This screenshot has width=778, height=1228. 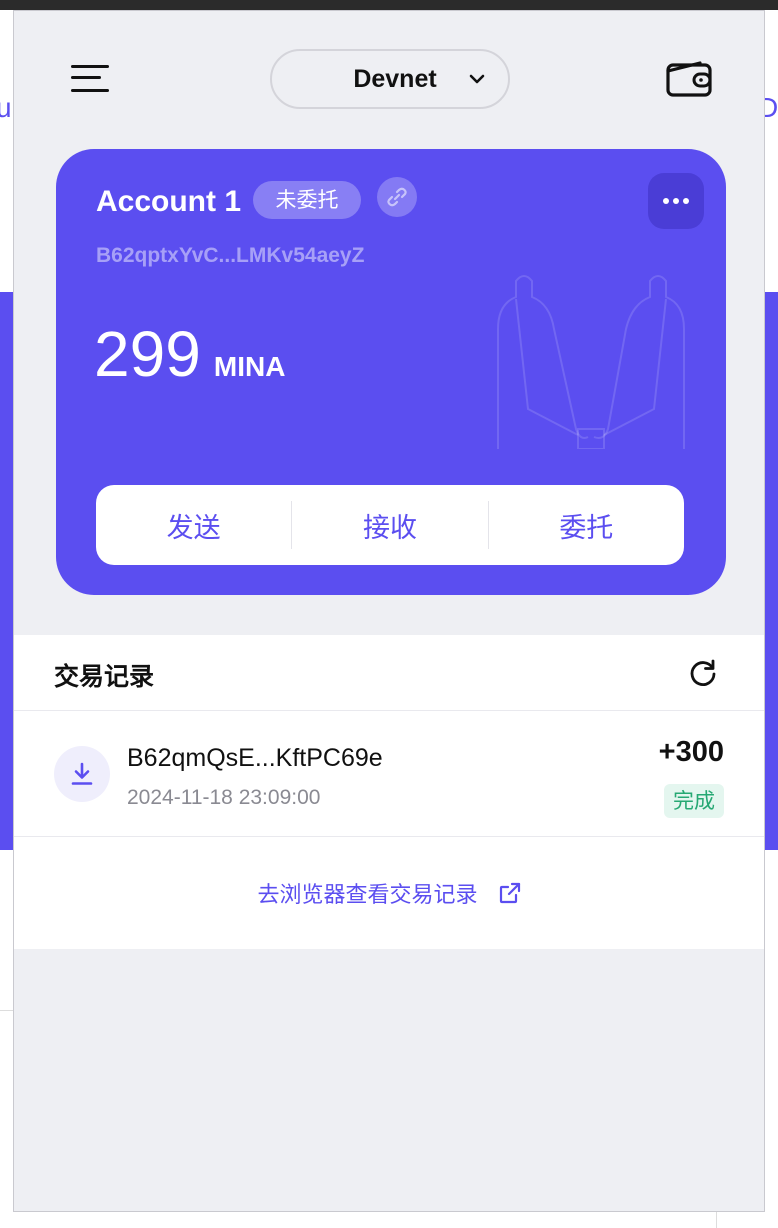 I want to click on transaction-time: 2024-11-18 23:09:00, so click(x=224, y=797).